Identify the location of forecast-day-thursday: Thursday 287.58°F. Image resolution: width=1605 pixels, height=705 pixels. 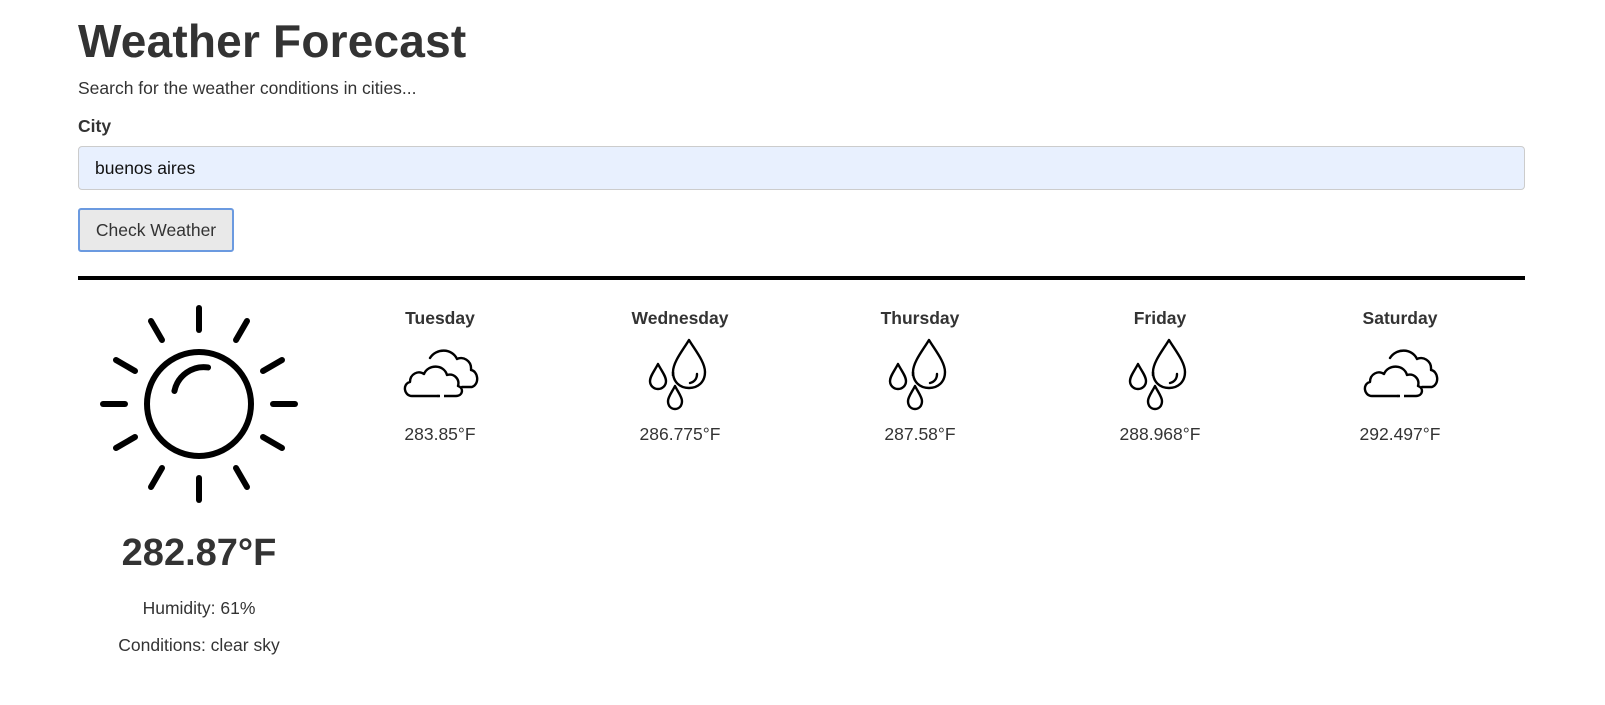
(920, 376).